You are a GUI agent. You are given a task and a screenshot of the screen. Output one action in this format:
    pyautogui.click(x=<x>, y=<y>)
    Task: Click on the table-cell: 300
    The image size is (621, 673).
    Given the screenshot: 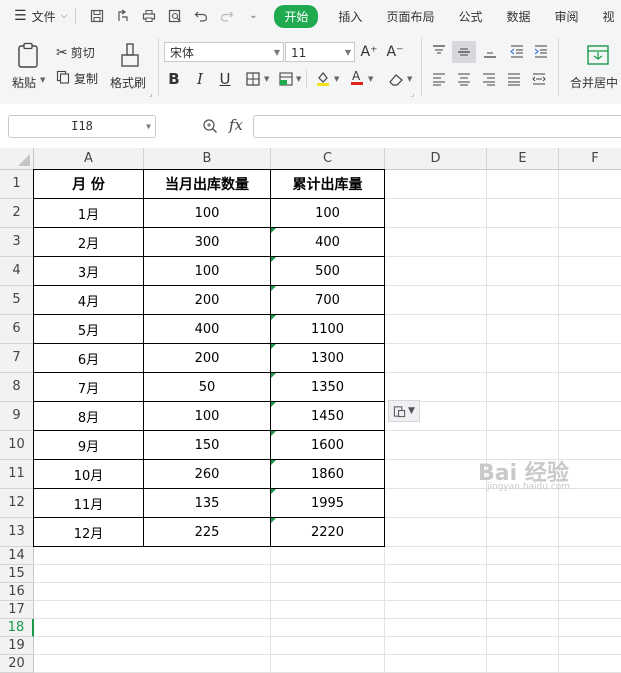 What is the action you would take?
    pyautogui.click(x=207, y=242)
    